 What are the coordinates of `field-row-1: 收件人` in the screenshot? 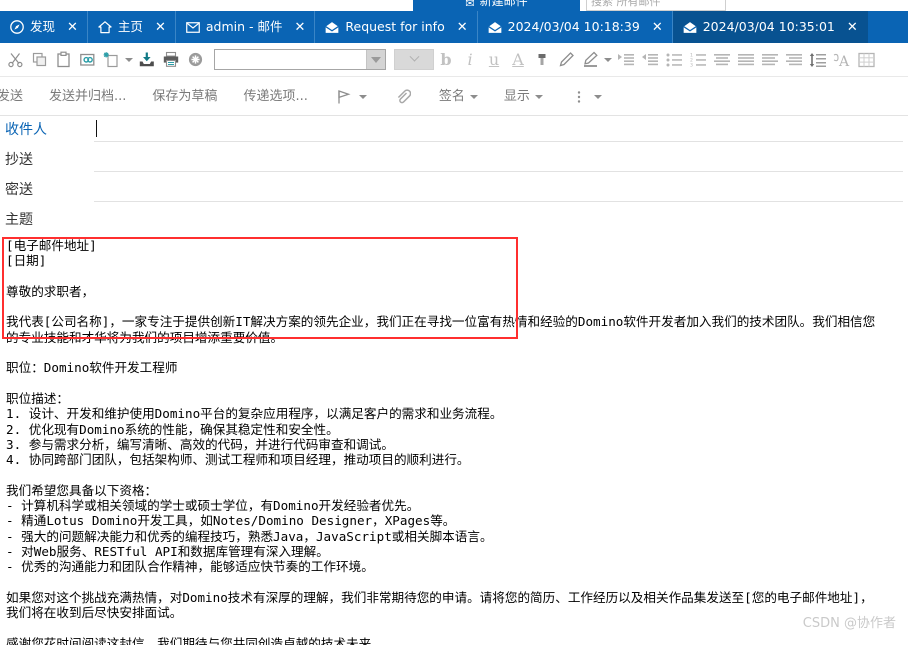 It's located at (454, 132).